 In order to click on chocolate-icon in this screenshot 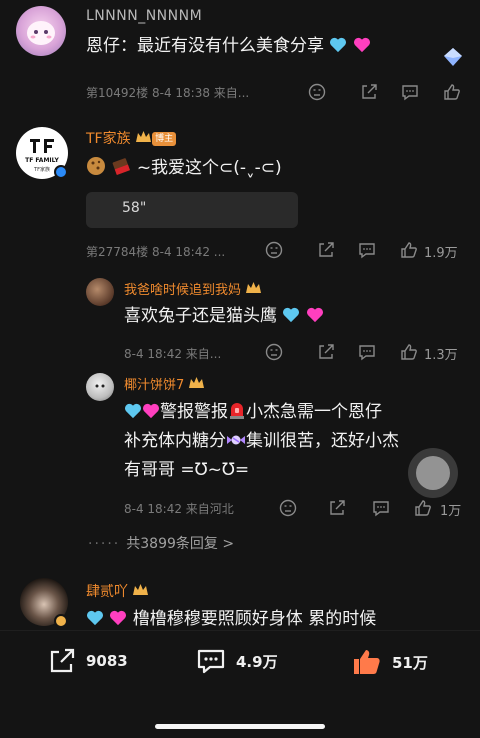, I will do `click(121, 166)`.